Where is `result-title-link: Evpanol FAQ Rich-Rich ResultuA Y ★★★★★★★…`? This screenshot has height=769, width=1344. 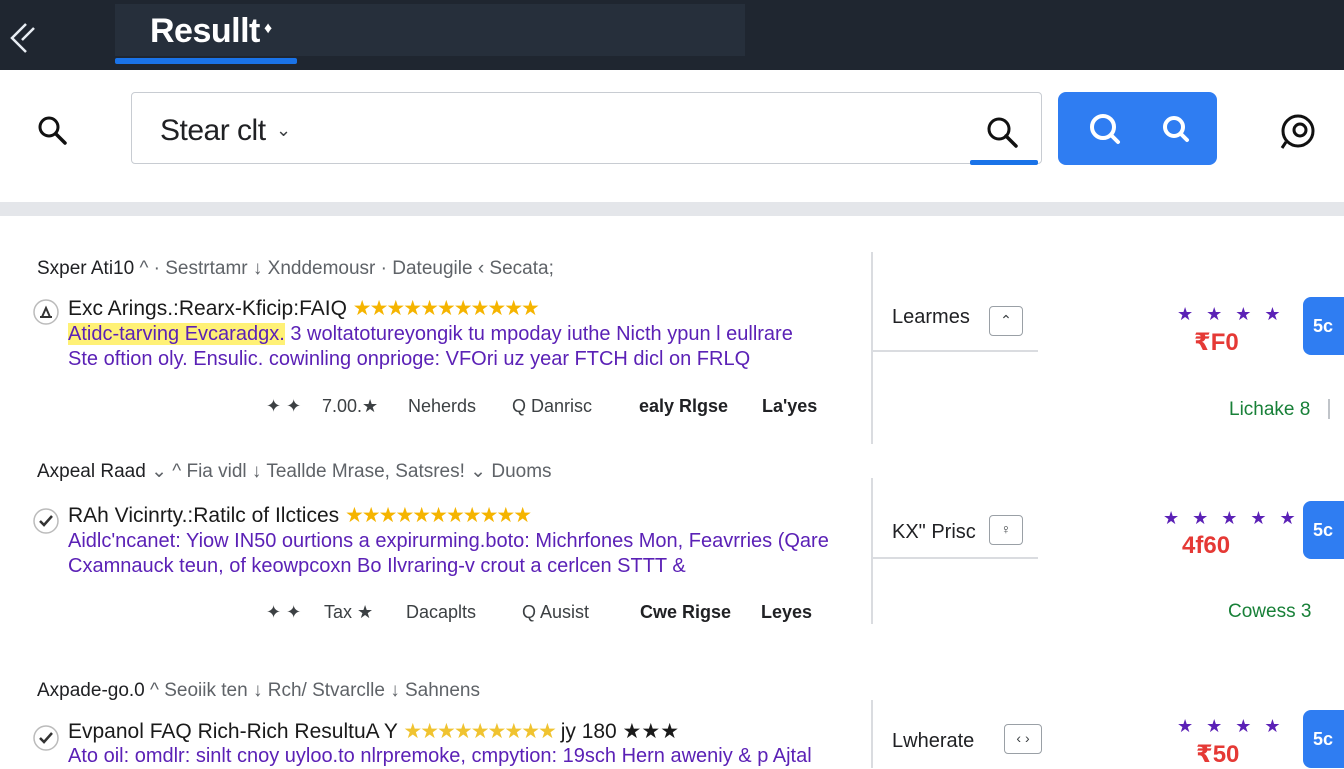
result-title-link: Evpanol FAQ Rich-Rich ResultuA Y ★★★★★★★… is located at coordinates (373, 731).